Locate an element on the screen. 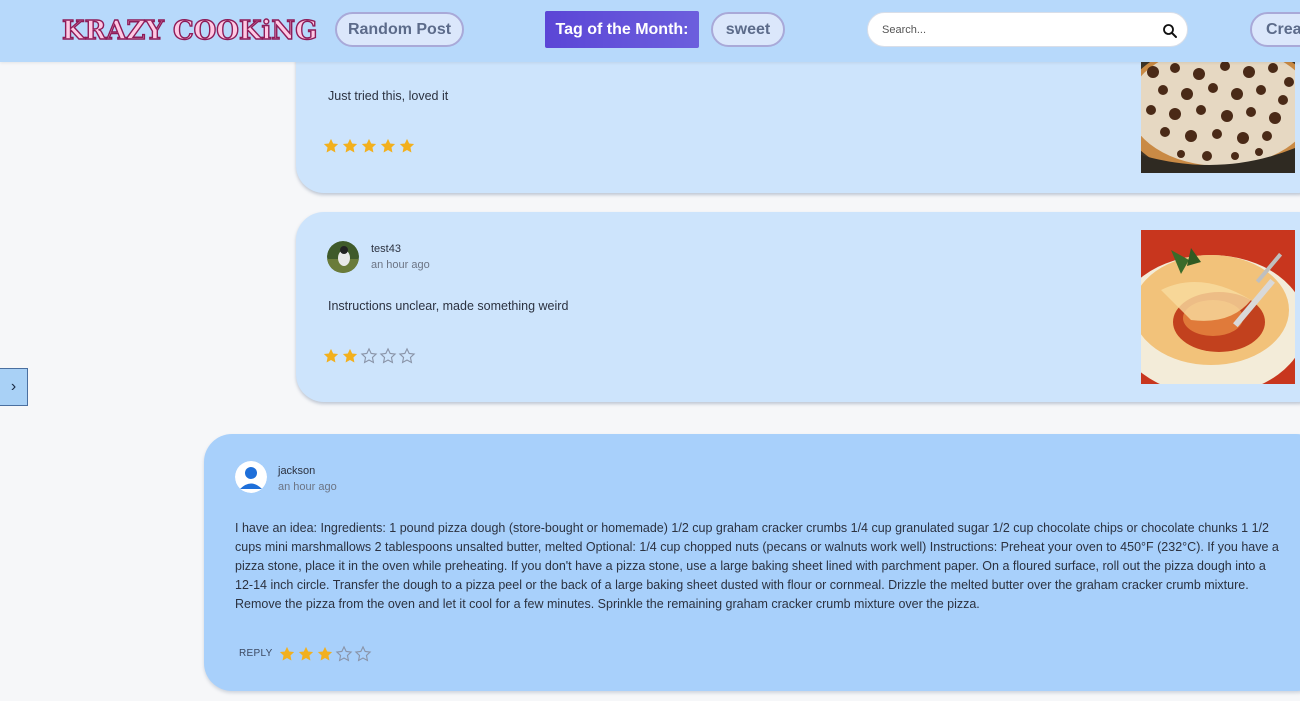  reply-button: REPLY is located at coordinates (256, 653).